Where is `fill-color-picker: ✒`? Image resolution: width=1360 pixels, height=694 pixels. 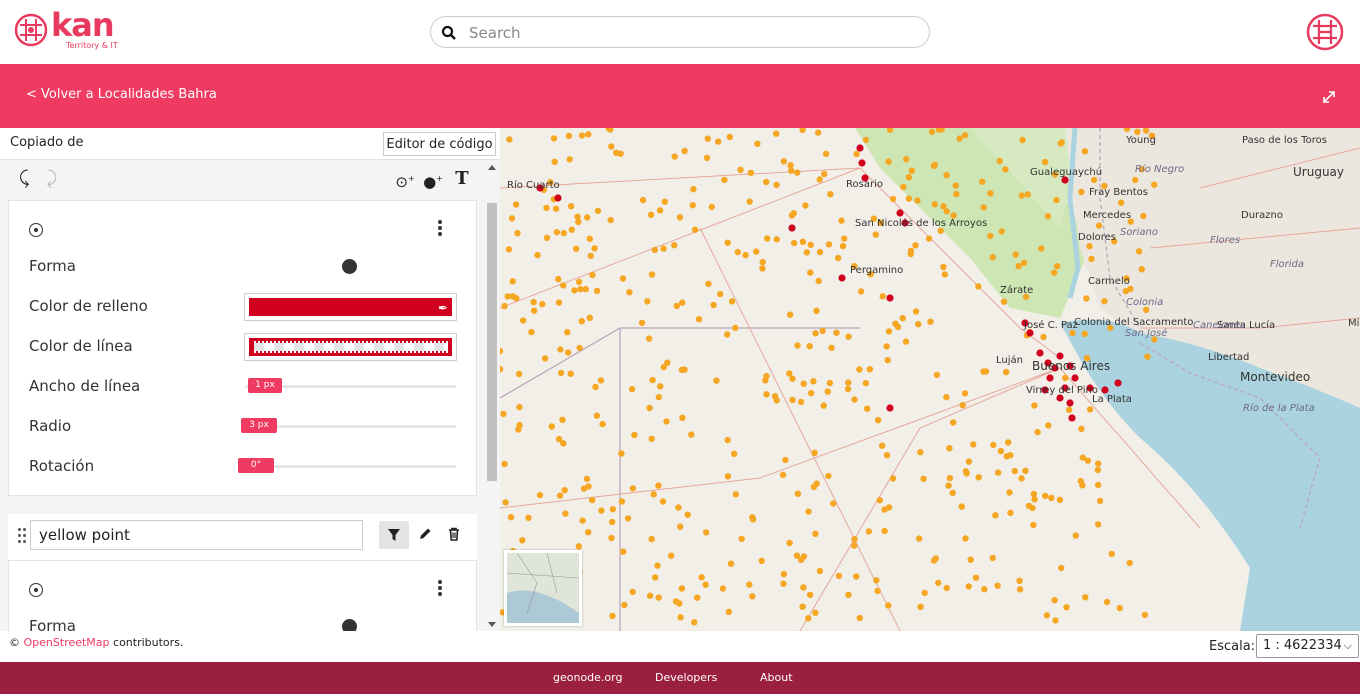 fill-color-picker: ✒ is located at coordinates (350, 307).